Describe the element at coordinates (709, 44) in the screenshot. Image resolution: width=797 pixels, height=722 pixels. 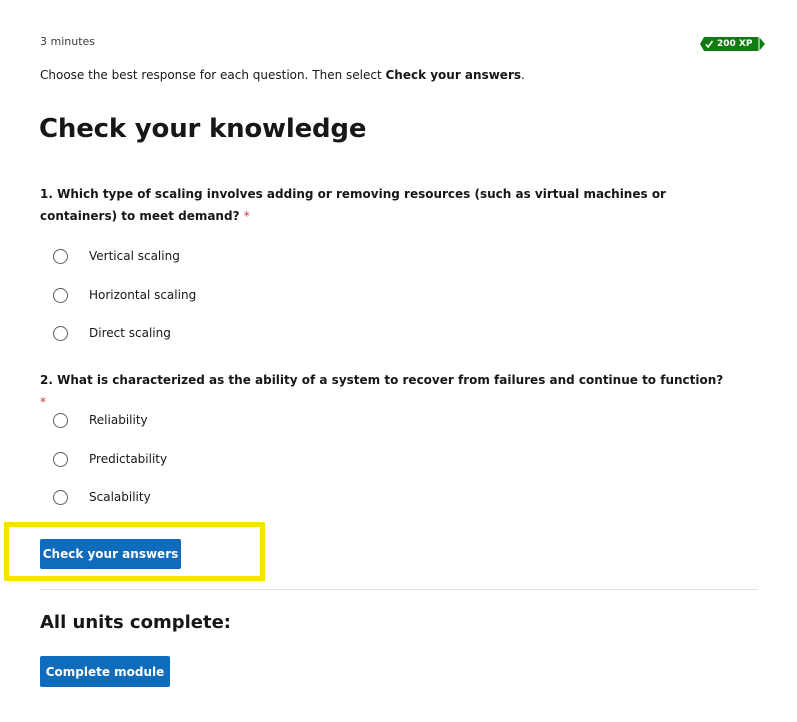
I see `checkmark-icon` at that location.